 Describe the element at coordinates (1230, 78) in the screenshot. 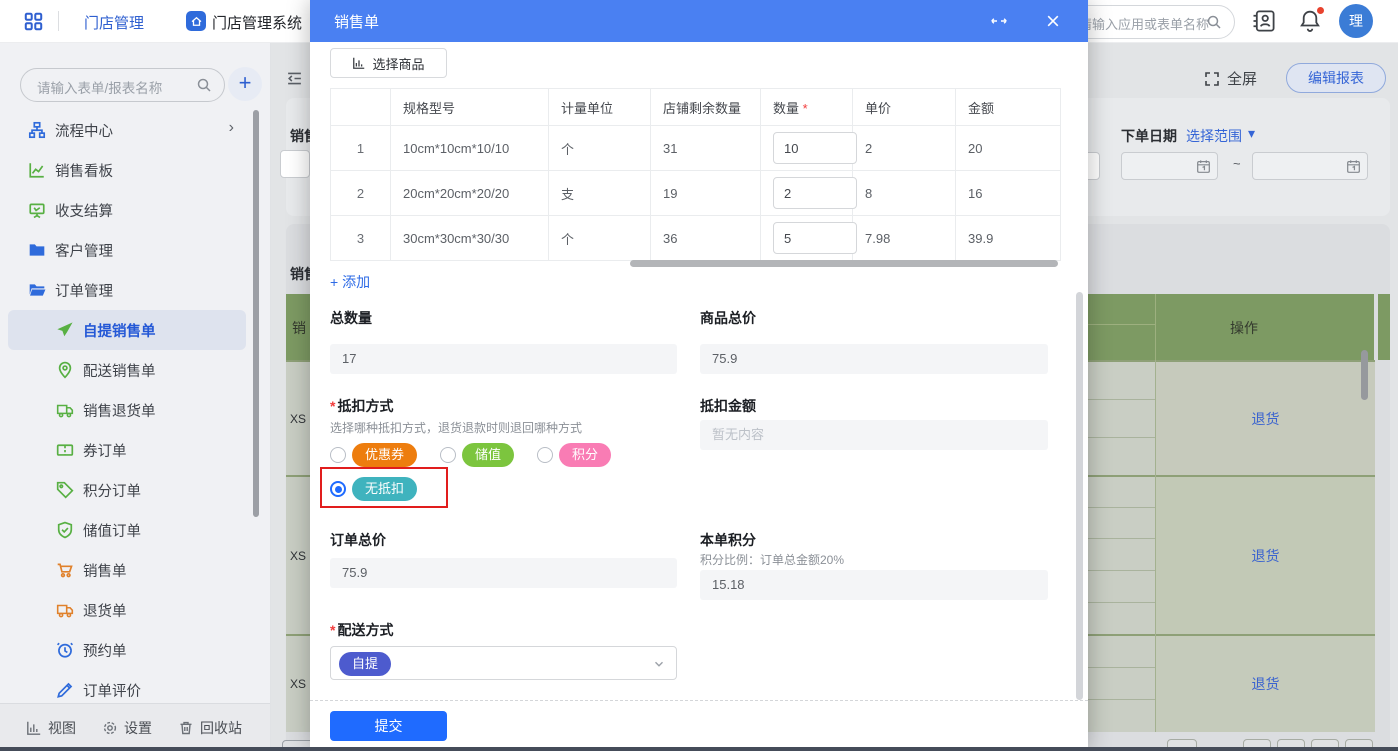

I see `fullscreen-button: 全屏` at that location.